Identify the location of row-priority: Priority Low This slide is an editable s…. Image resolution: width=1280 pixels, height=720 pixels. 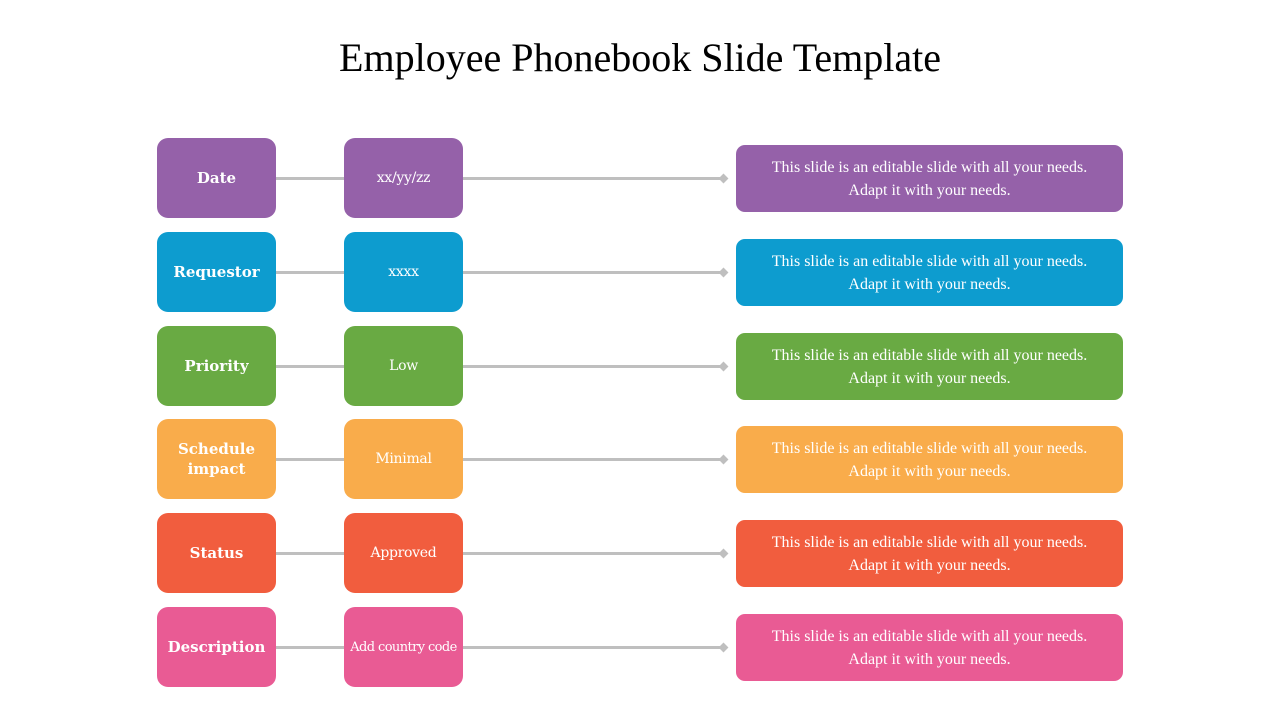
(640, 366).